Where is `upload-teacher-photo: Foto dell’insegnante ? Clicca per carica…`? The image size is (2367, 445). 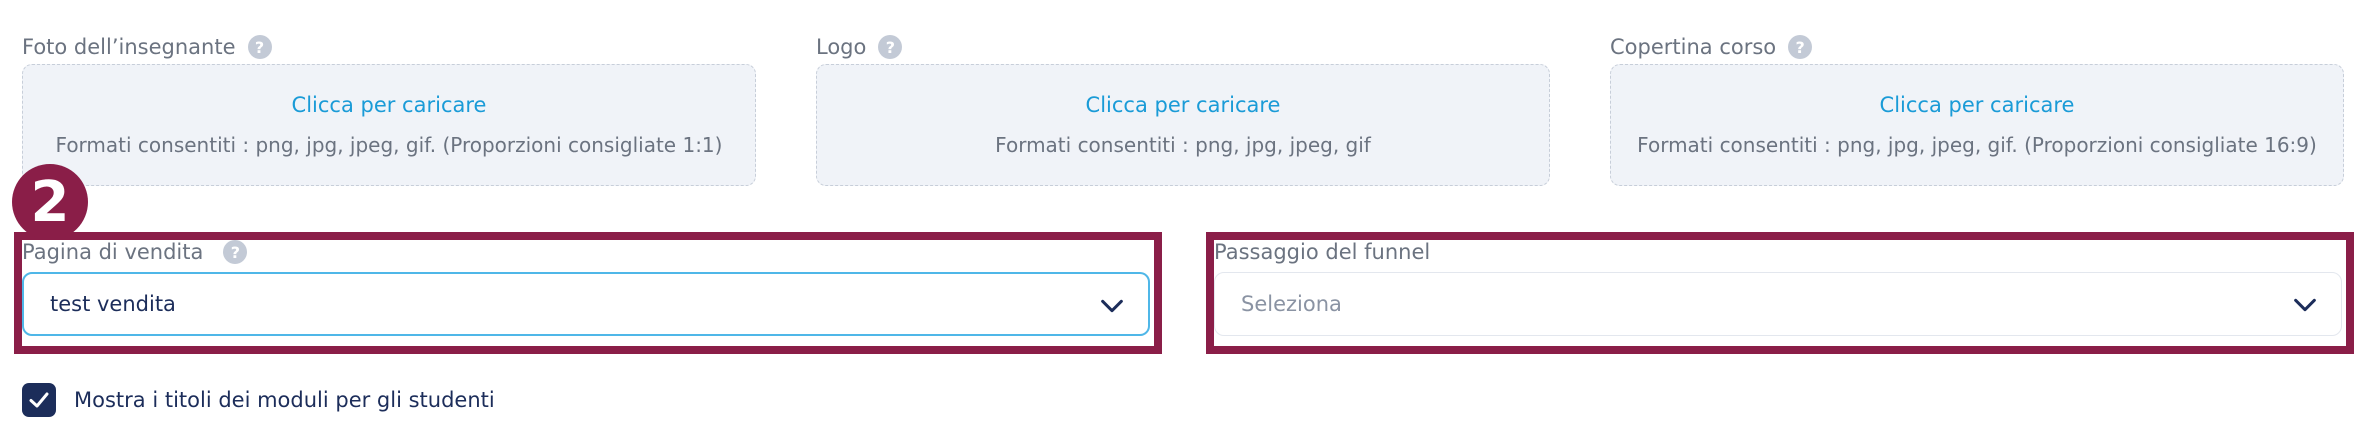 upload-teacher-photo: Foto dell’insegnante ? Clicca per carica… is located at coordinates (389, 108).